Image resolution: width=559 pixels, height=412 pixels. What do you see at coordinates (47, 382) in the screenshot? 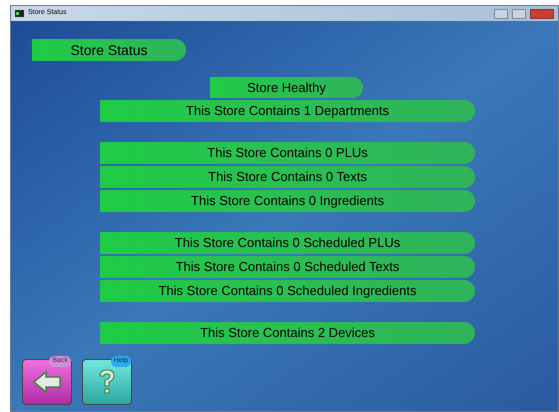
I see `left-arrow-icon` at bounding box center [47, 382].